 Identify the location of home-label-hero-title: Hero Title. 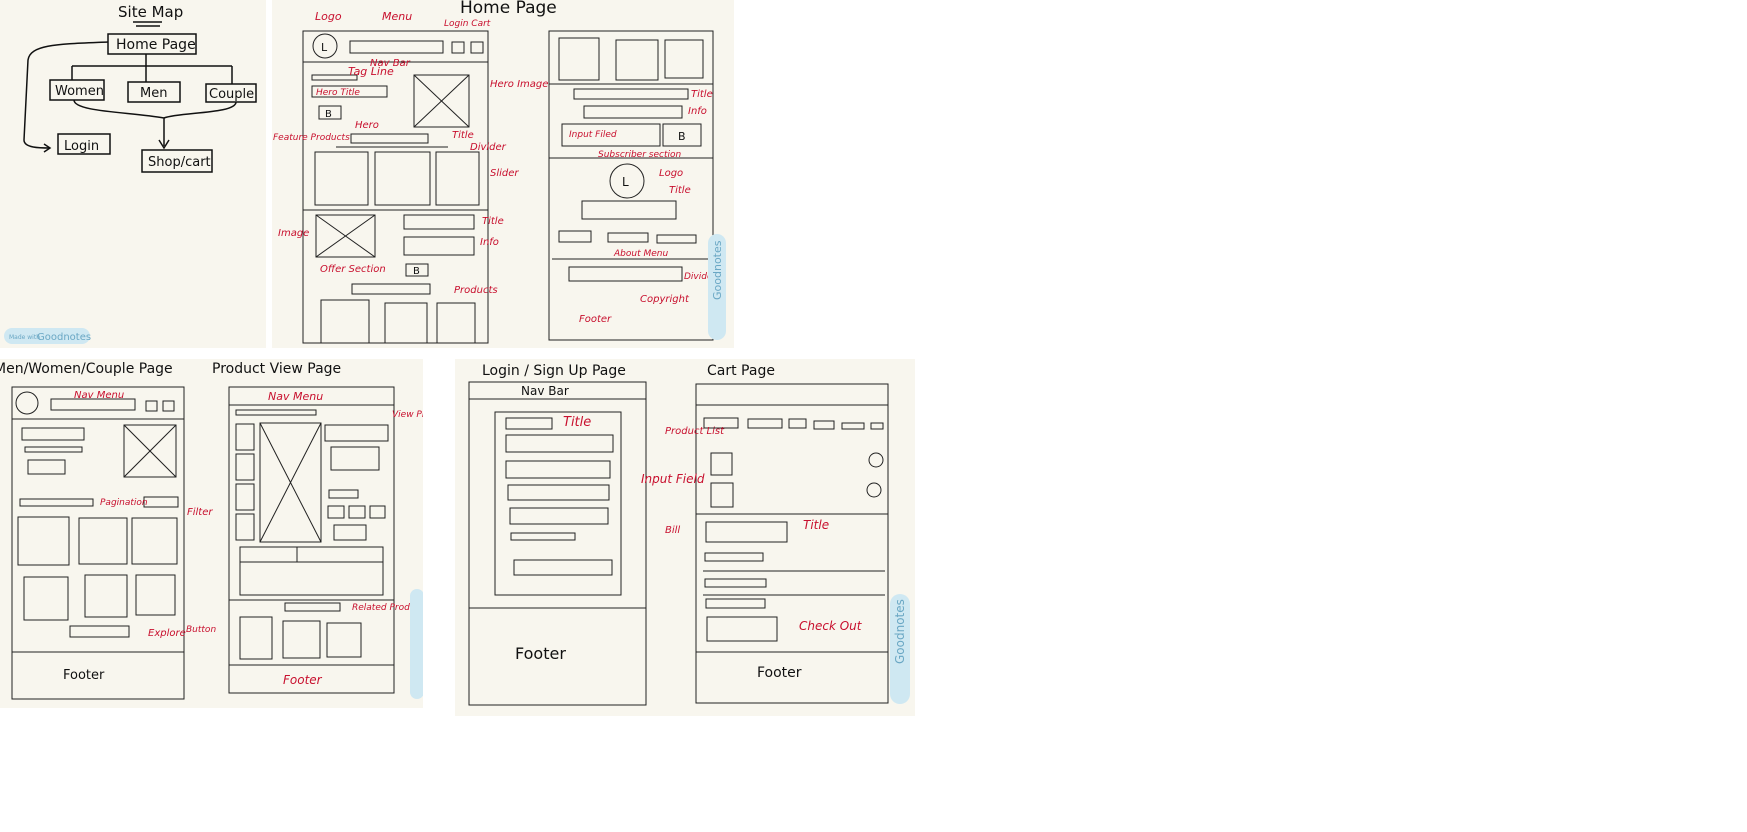
(338, 93).